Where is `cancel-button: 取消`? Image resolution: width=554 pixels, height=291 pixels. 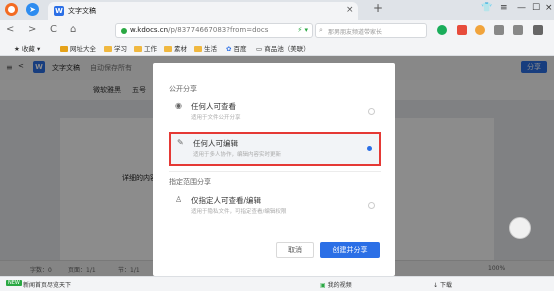
cancel-button: 取消 is located at coordinates (295, 250).